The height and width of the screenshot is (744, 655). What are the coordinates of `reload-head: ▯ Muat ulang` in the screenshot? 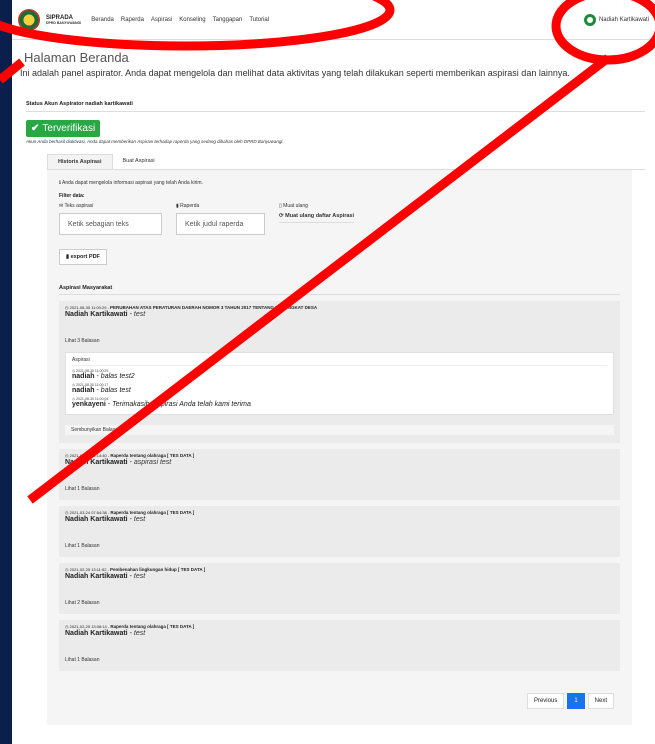 It's located at (316, 206).